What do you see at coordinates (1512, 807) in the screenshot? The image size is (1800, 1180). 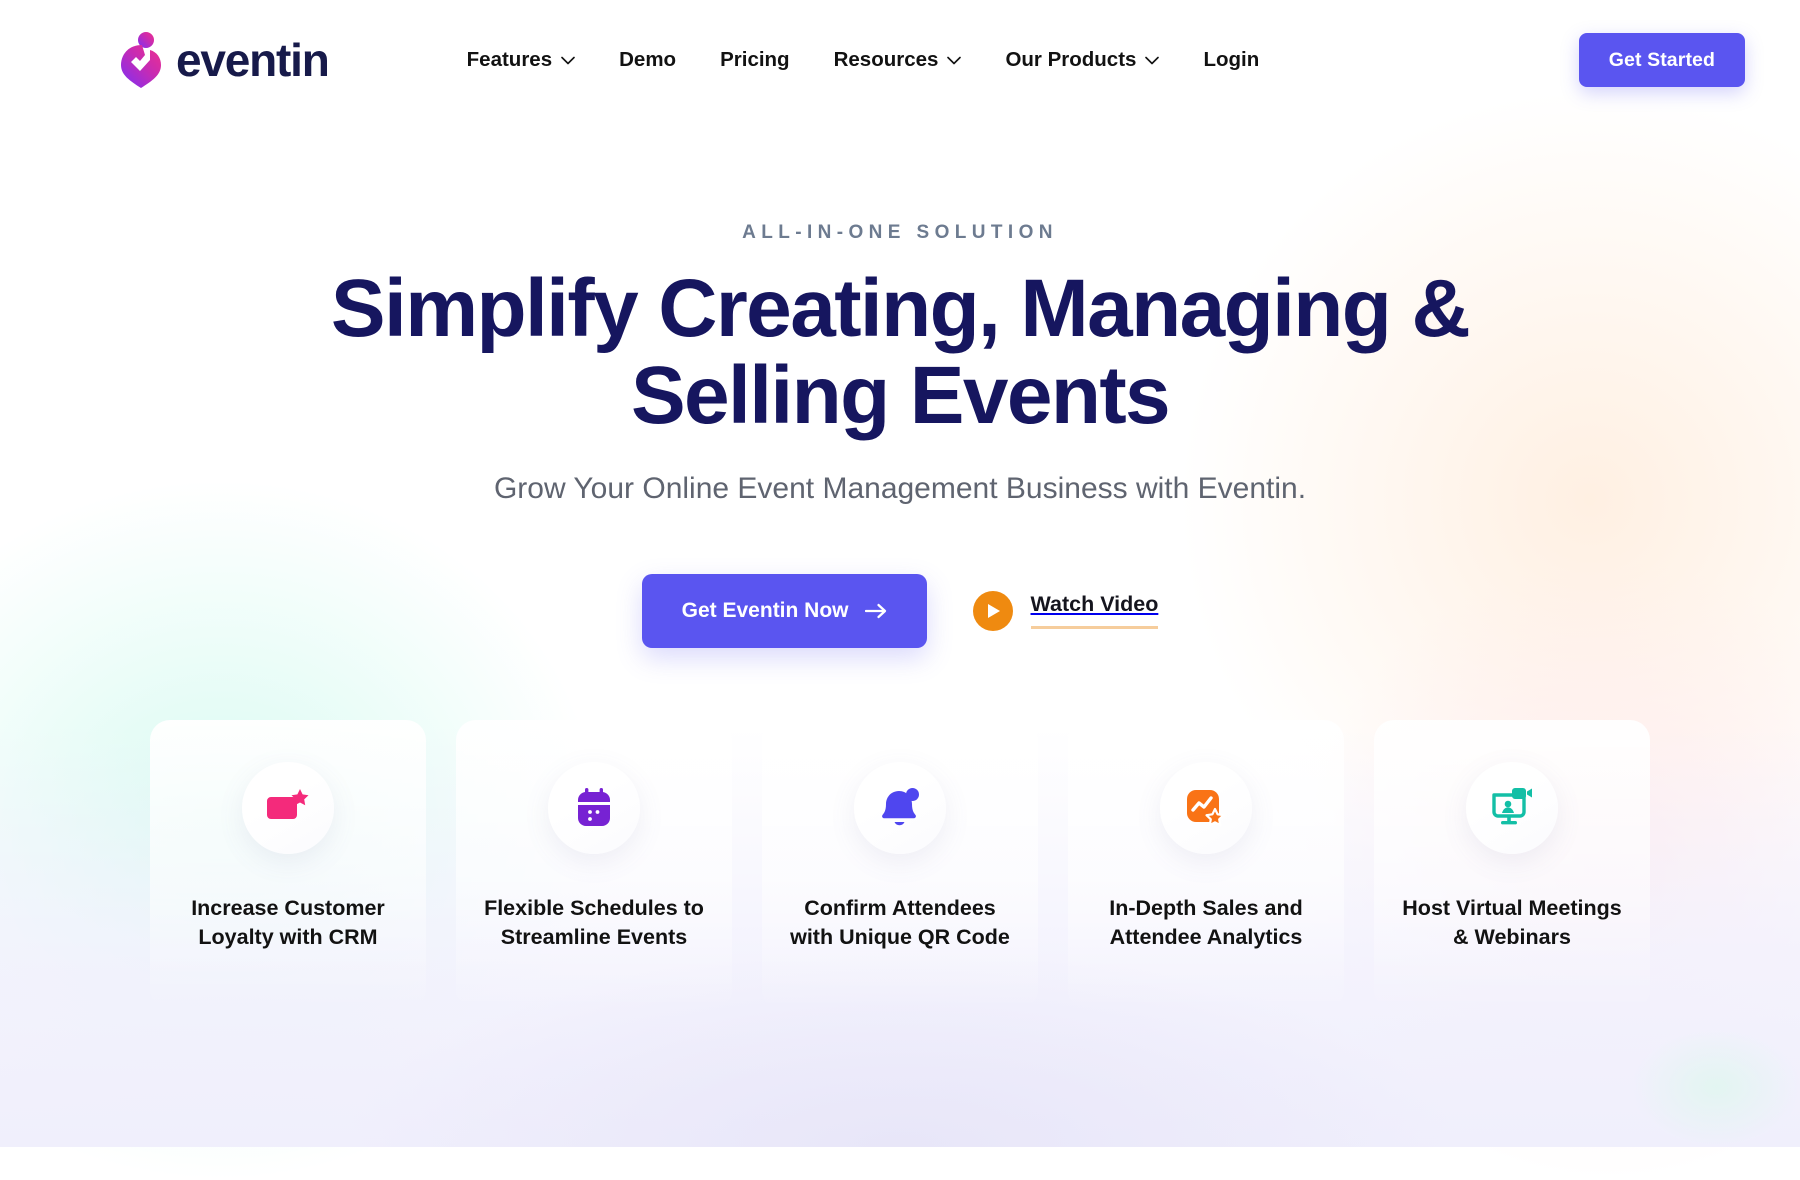 I see `webinar-screen-icon` at bounding box center [1512, 807].